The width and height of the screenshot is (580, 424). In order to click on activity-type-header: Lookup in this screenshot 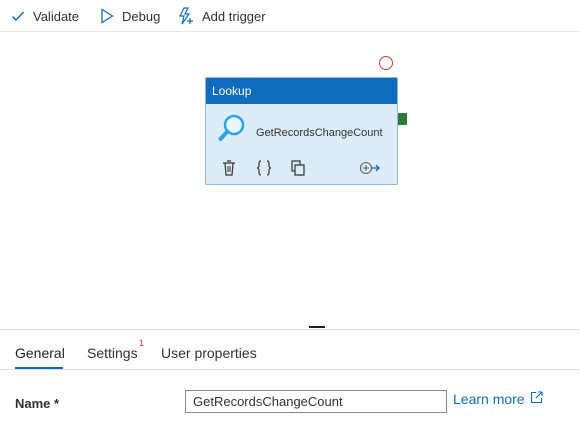, I will do `click(301, 91)`.